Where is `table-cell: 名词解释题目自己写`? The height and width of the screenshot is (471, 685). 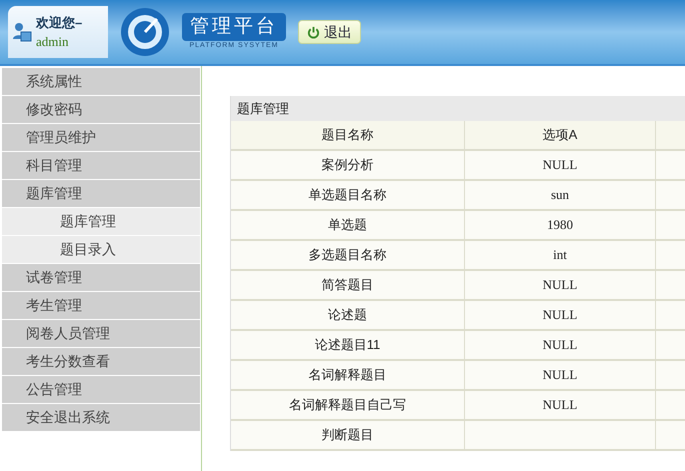
table-cell: 名词解释题目自己写 is located at coordinates (348, 406).